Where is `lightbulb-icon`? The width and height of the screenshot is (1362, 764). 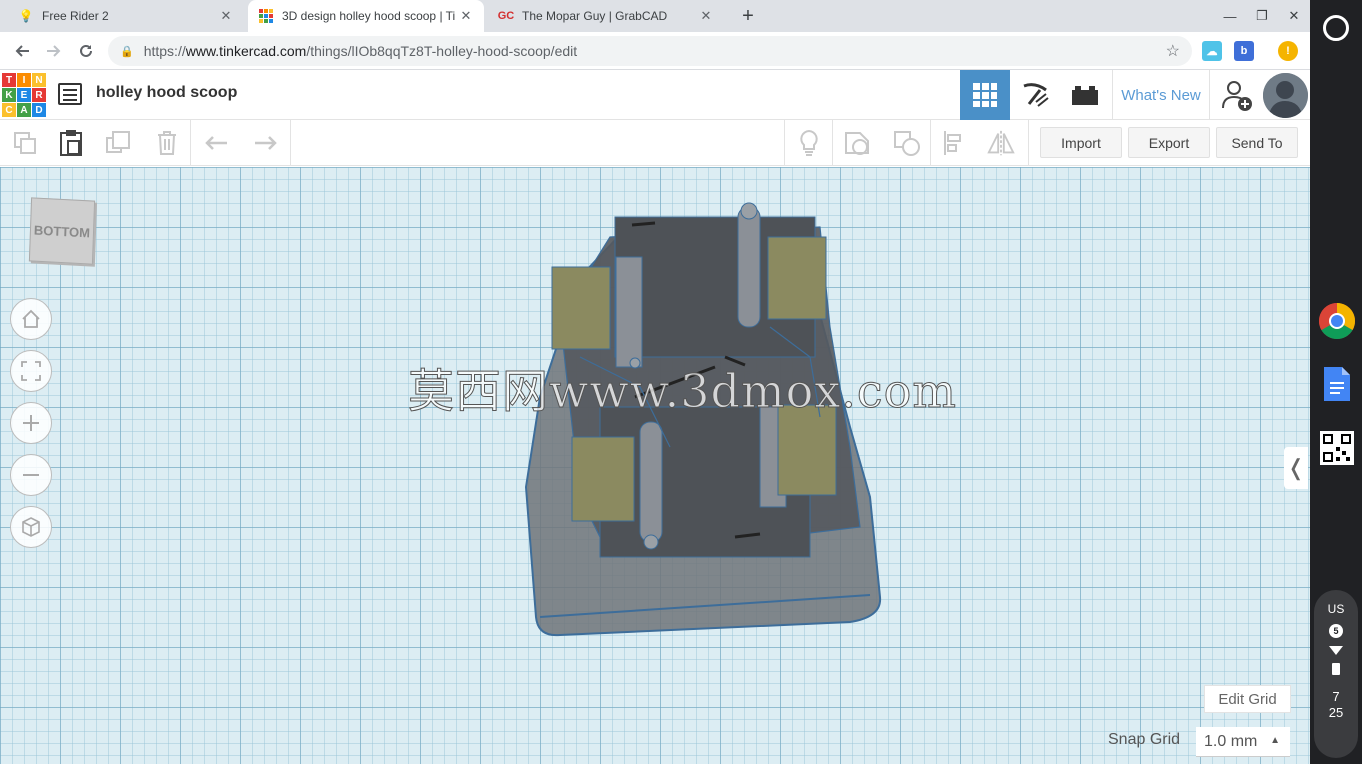
lightbulb-icon is located at coordinates (809, 142).